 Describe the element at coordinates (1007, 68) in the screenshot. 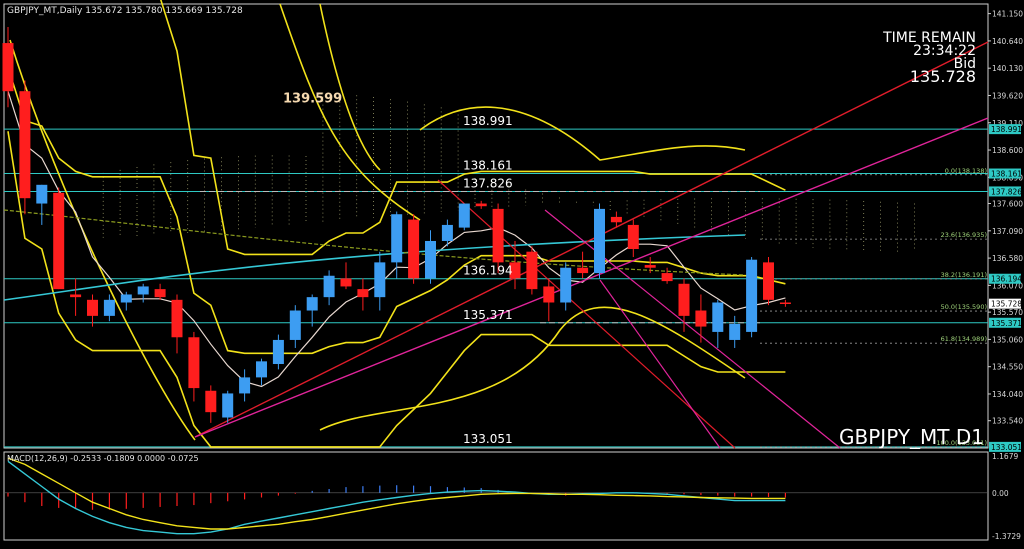

I see `price-tick-label: 140.130` at that location.